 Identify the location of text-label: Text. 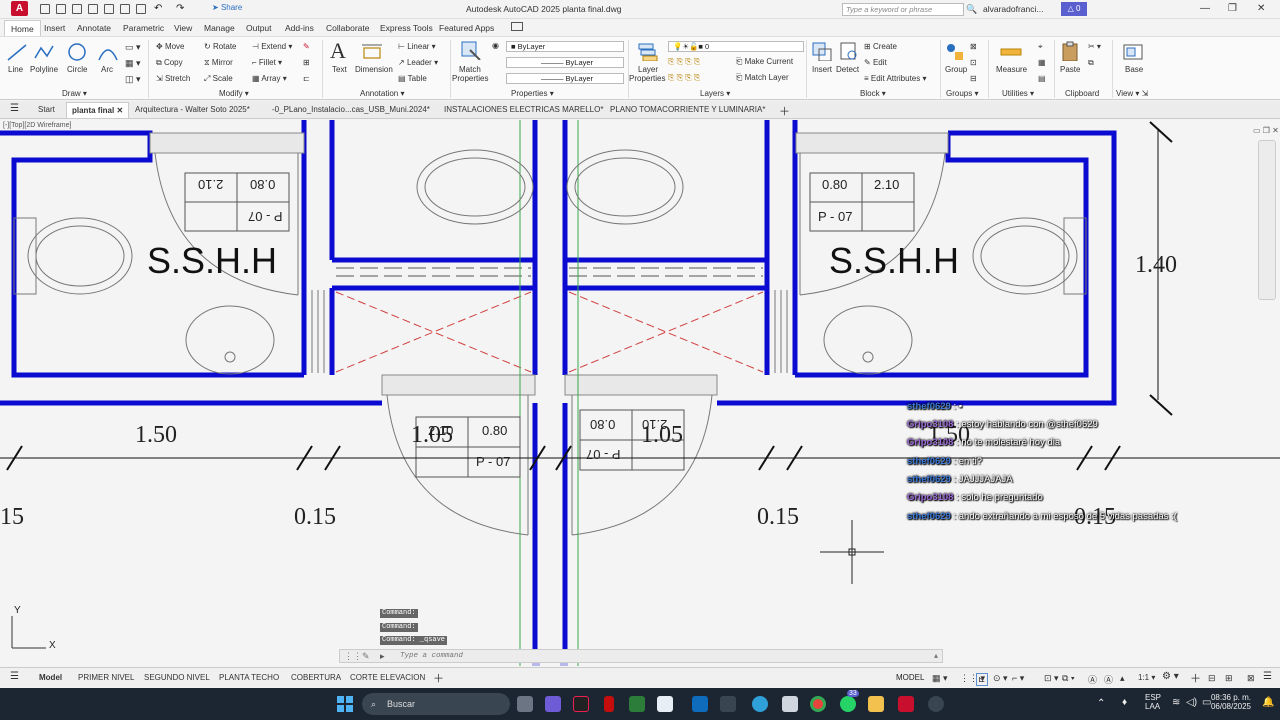
(339, 69).